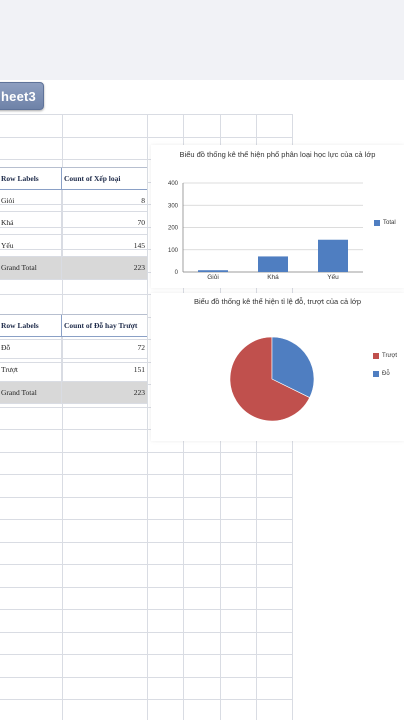 This screenshot has height=720, width=404. I want to click on pie-legend-truot: Trượt, so click(385, 356).